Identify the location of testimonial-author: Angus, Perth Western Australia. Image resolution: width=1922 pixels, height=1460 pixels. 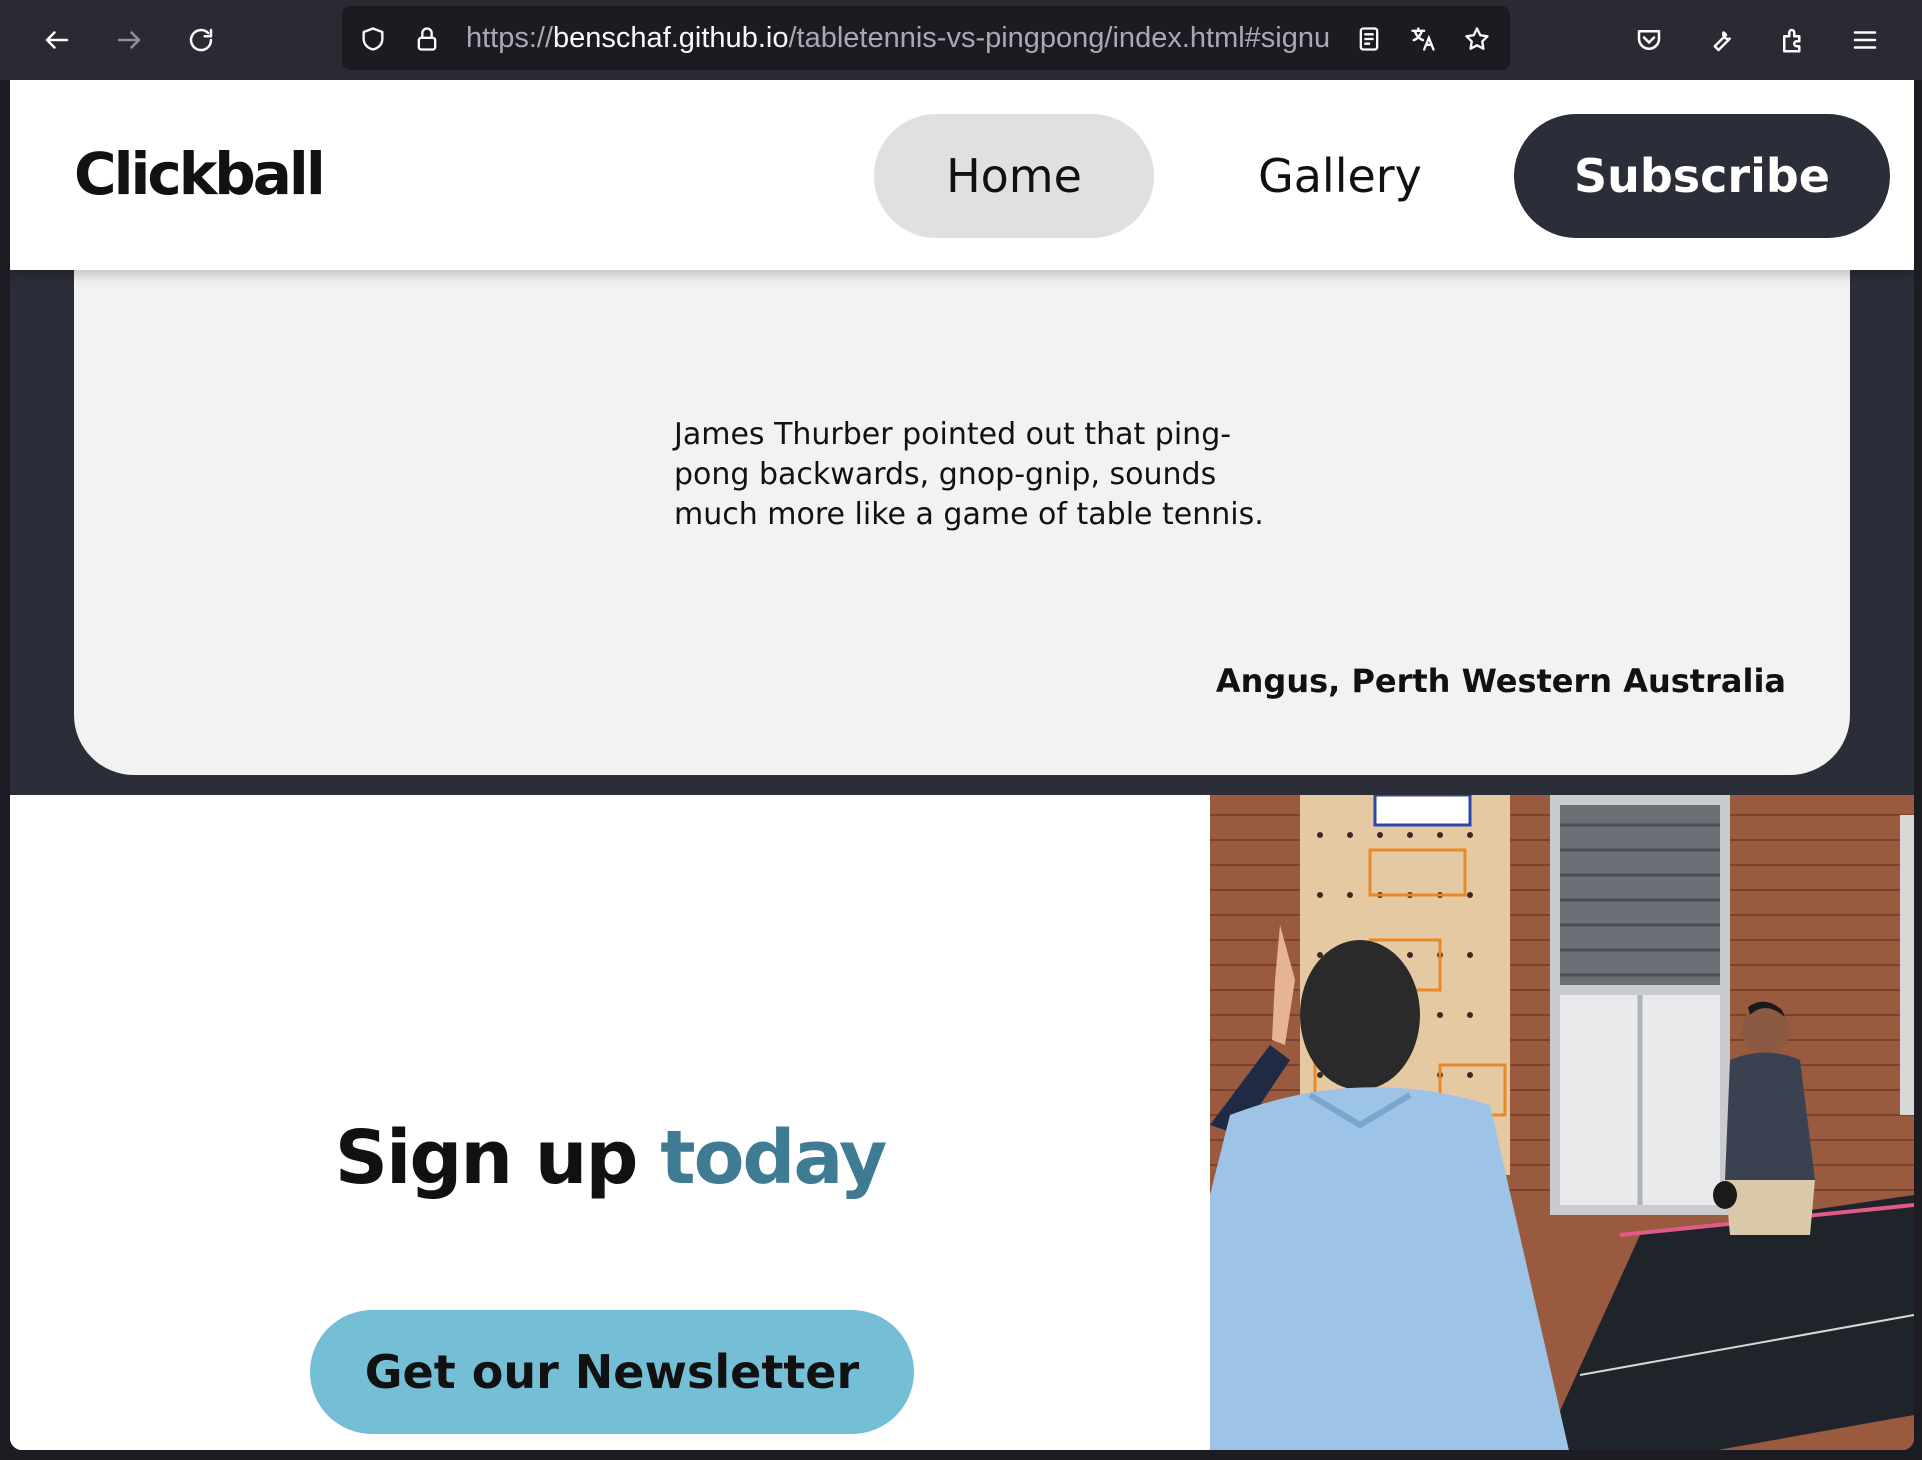
(1500, 681).